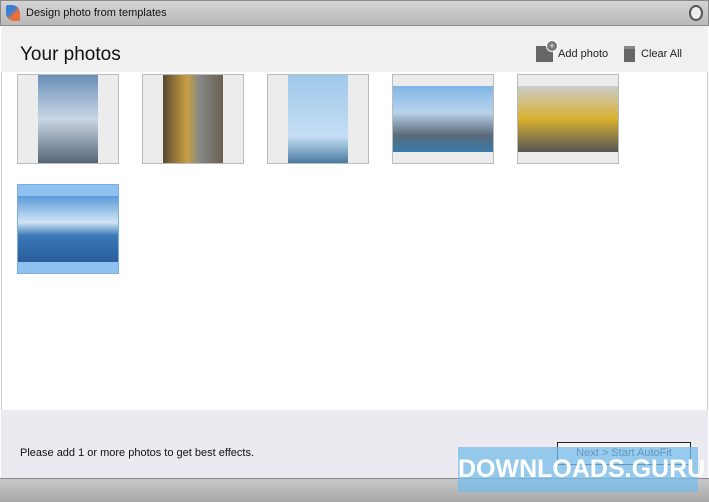 The width and height of the screenshot is (709, 502). What do you see at coordinates (13, 13) in the screenshot?
I see `app-logo-icon` at bounding box center [13, 13].